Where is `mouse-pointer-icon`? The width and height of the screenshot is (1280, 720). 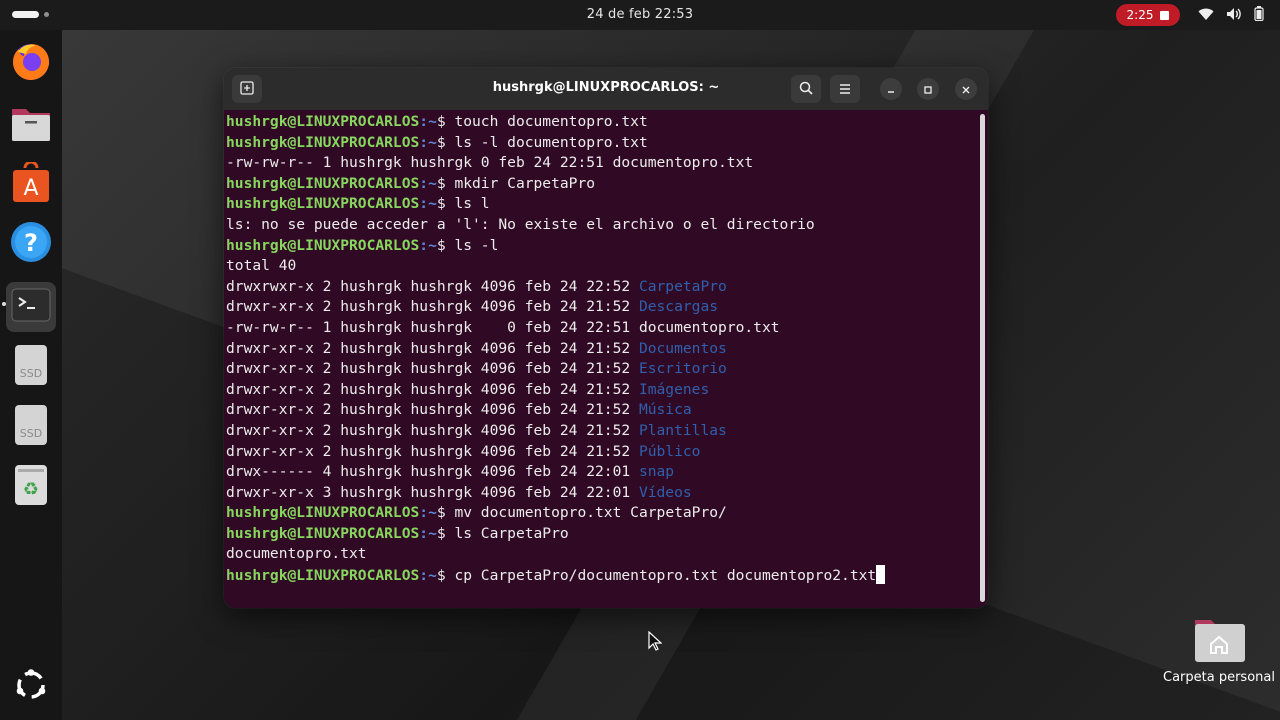 mouse-pointer-icon is located at coordinates (655, 642).